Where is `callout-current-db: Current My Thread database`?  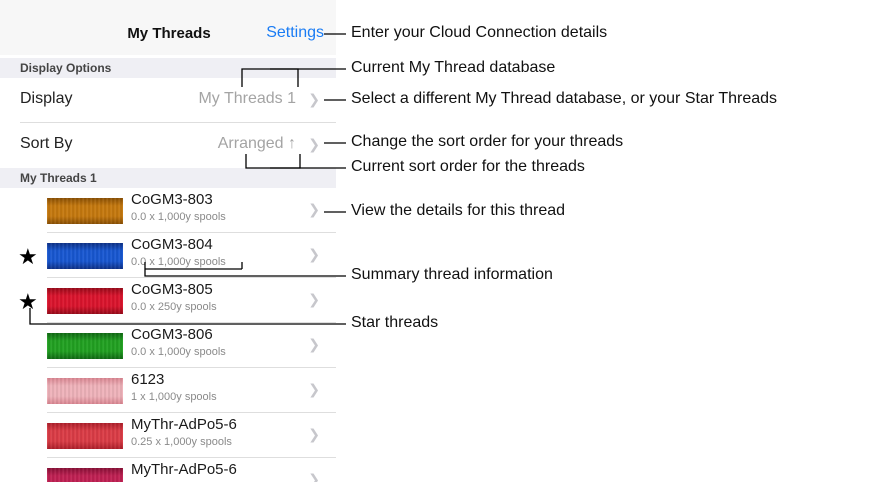 callout-current-db: Current My Thread database is located at coordinates (453, 67).